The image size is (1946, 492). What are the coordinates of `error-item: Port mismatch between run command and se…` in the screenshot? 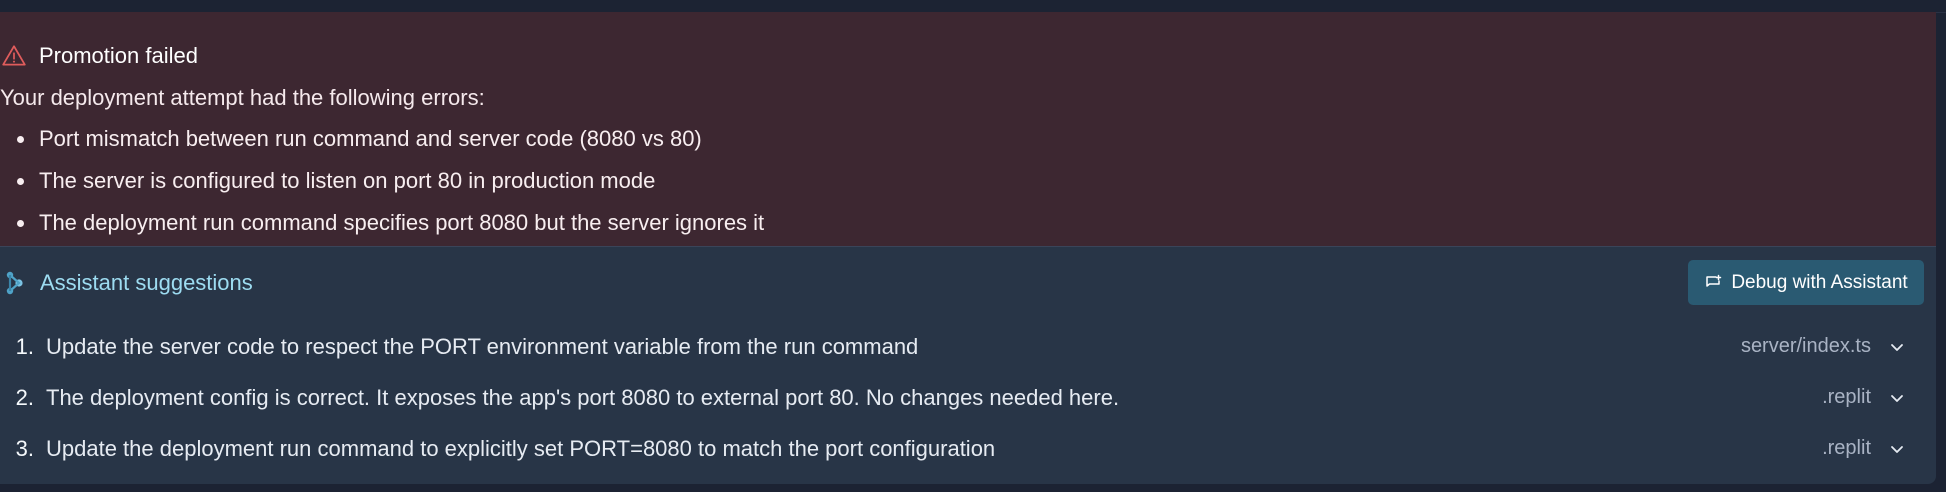 It's located at (382, 139).